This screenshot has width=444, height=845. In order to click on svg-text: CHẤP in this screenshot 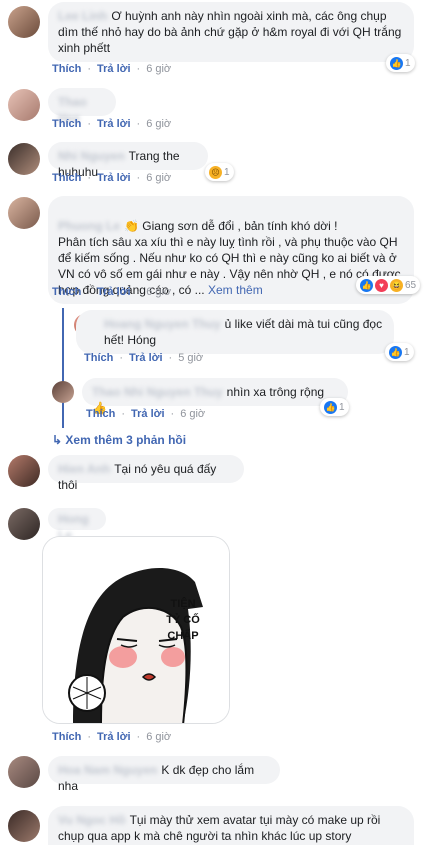, I will do `click(182, 635)`.